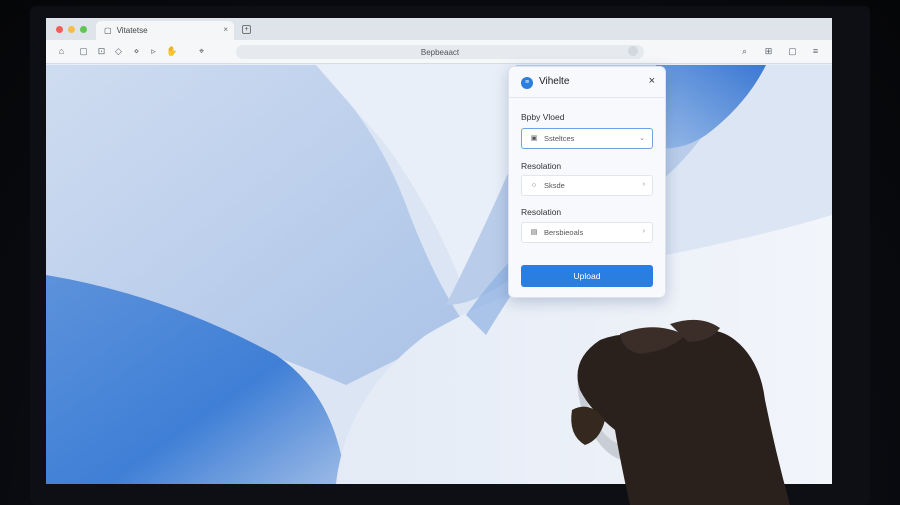  What do you see at coordinates (587, 185) in the screenshot?
I see `resolution-select: ○ Sksde ›` at bounding box center [587, 185].